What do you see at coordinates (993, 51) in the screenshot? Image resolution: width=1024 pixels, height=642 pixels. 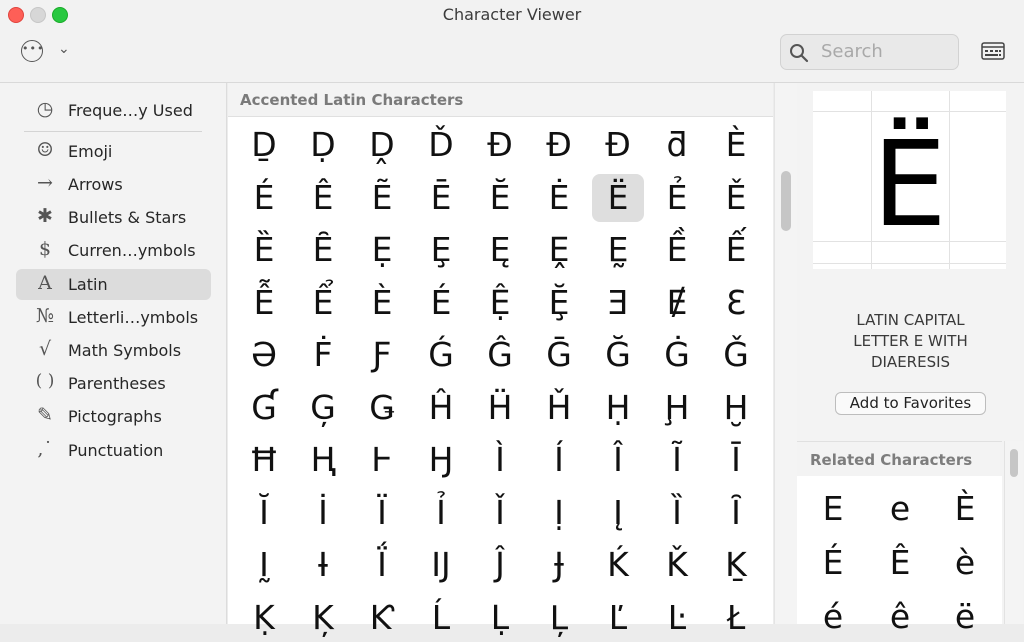 I see `keyboard-viewer-icon` at bounding box center [993, 51].